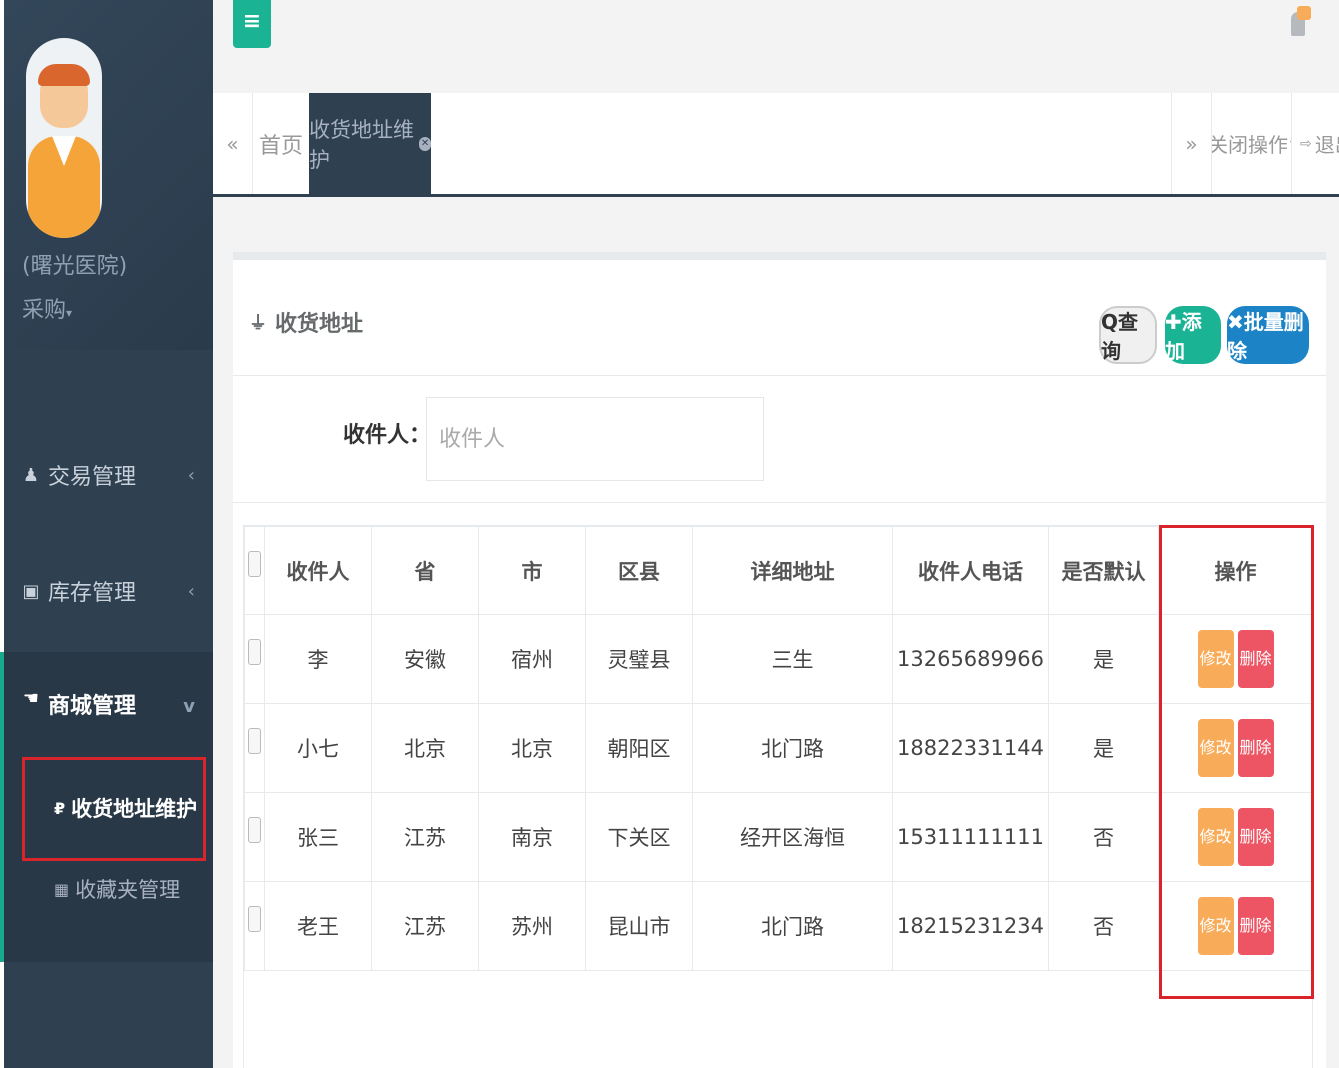 This screenshot has height=1068, width=1339. I want to click on sidebar-item-label: 商城管理, so click(92, 706).